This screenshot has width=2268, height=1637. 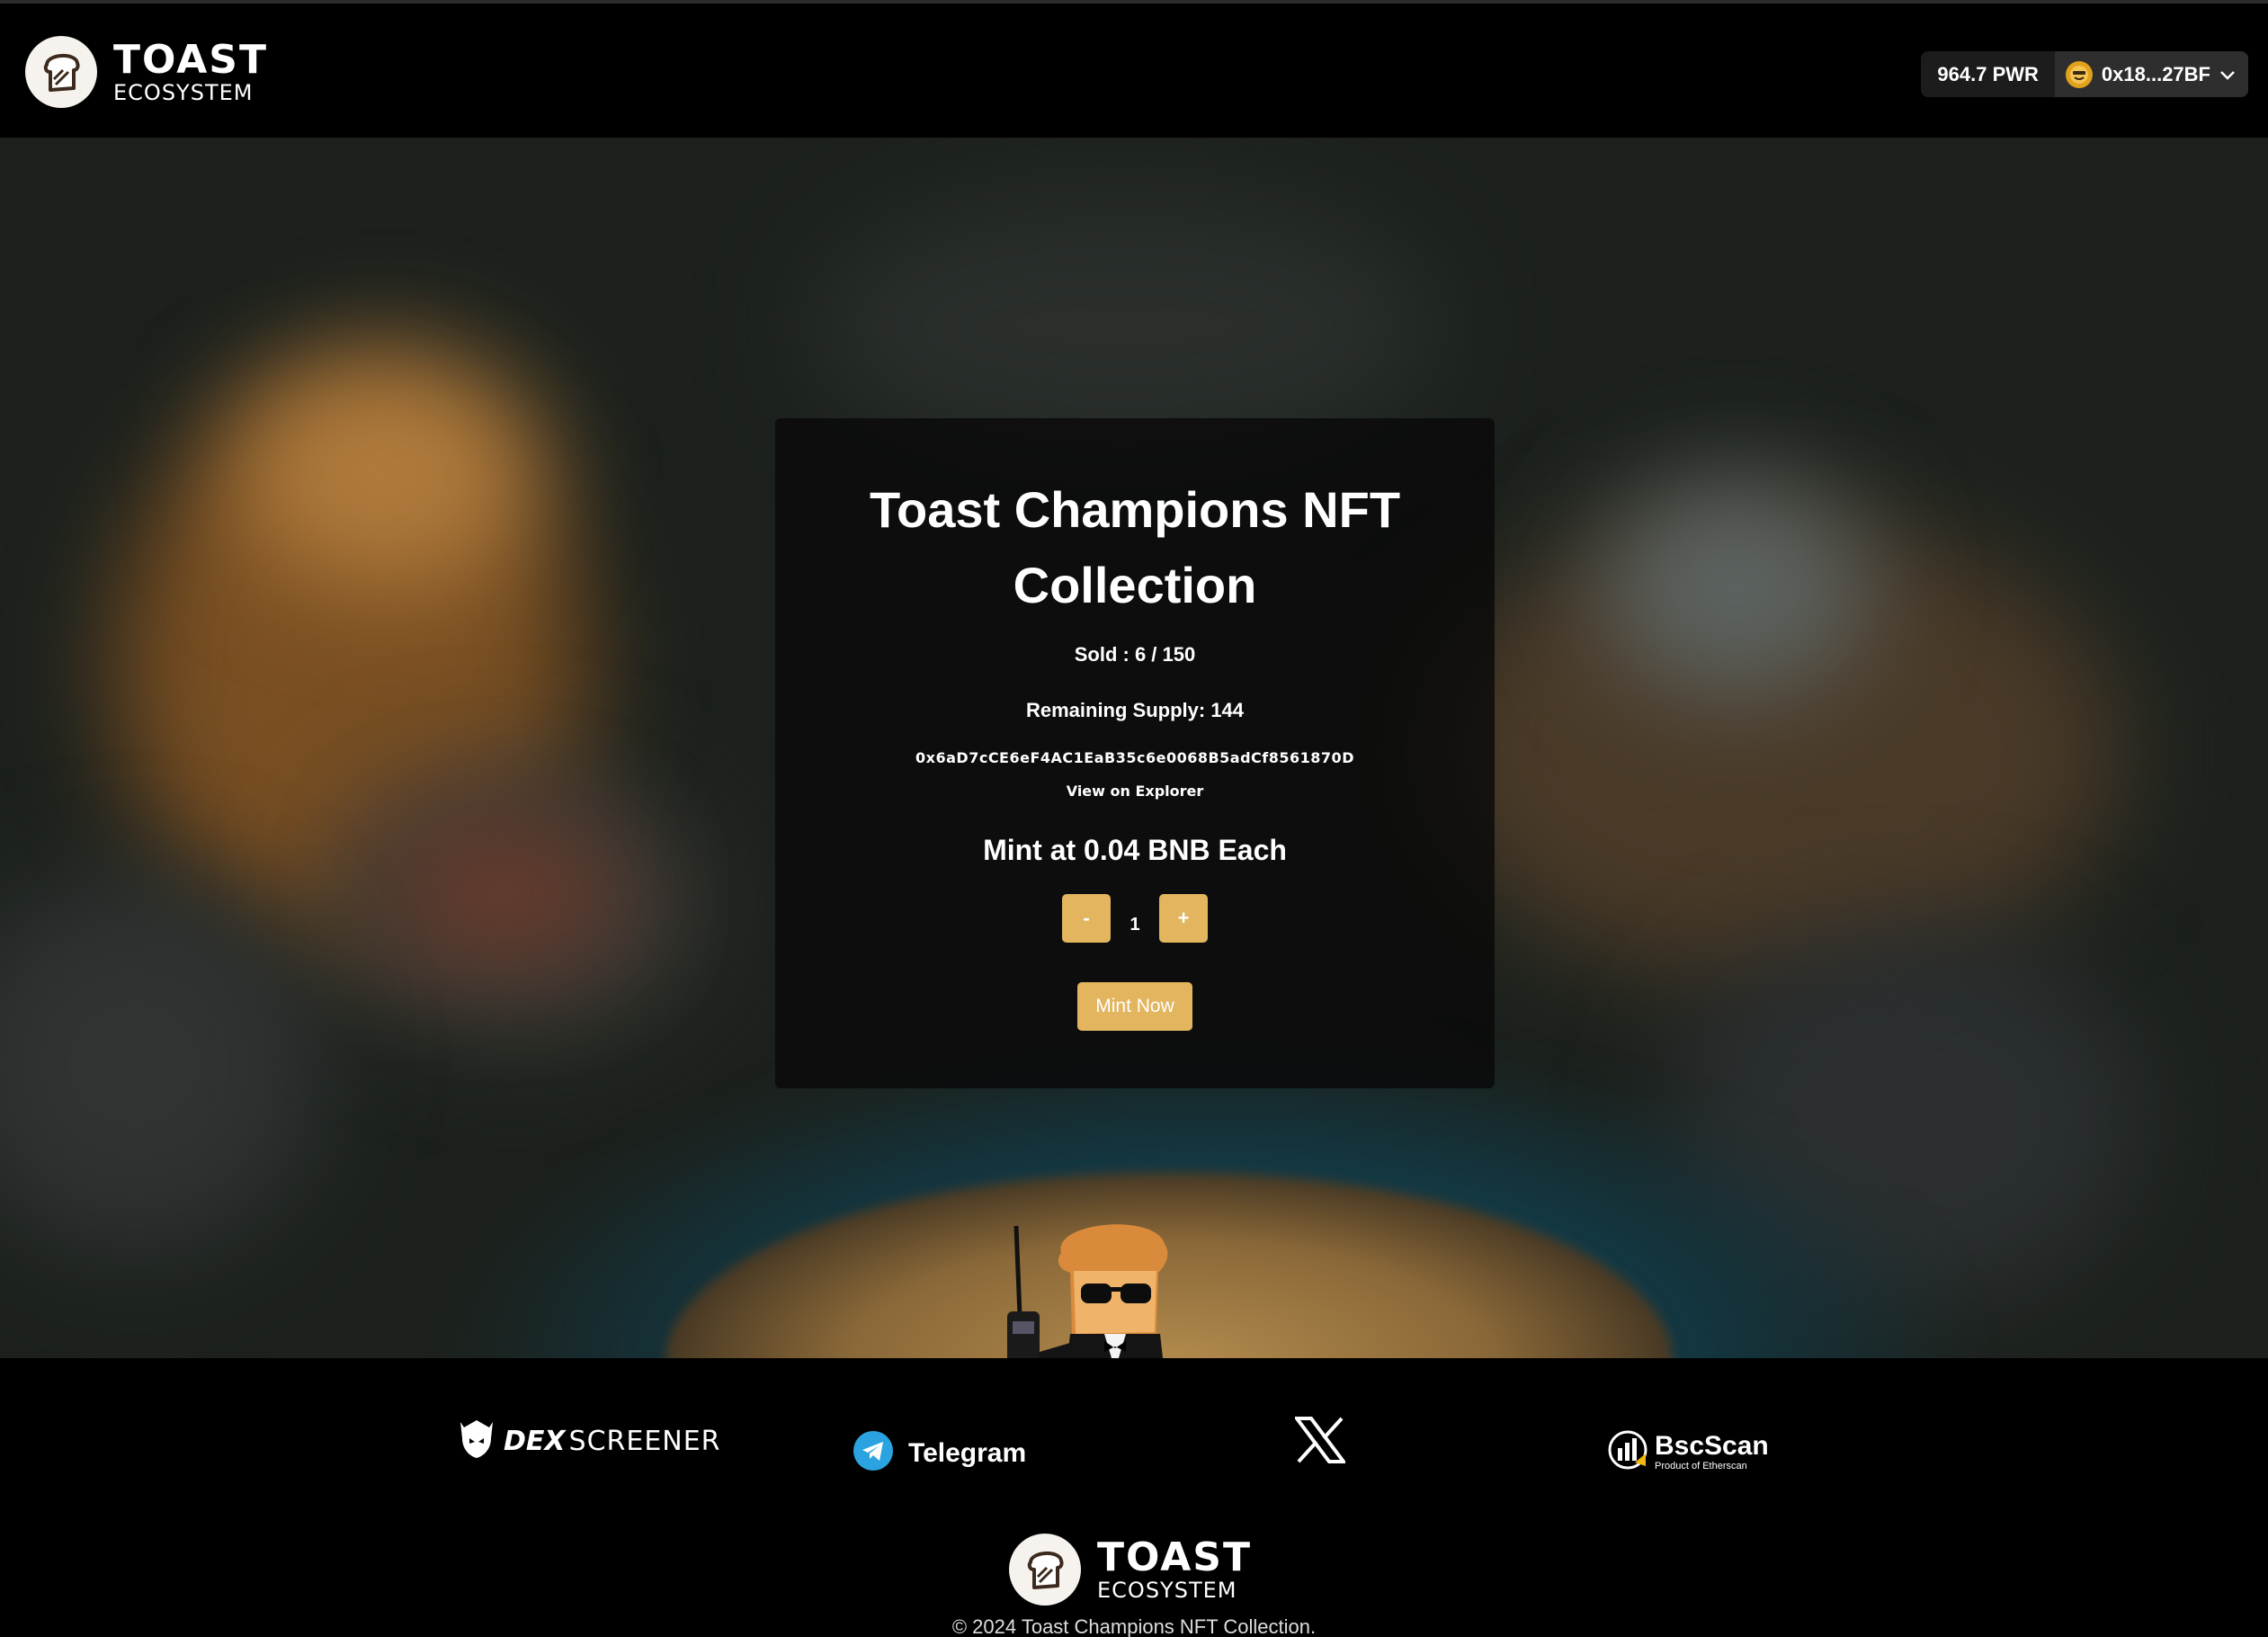 I want to click on bg-bread-highlight, so click(x=387, y=470).